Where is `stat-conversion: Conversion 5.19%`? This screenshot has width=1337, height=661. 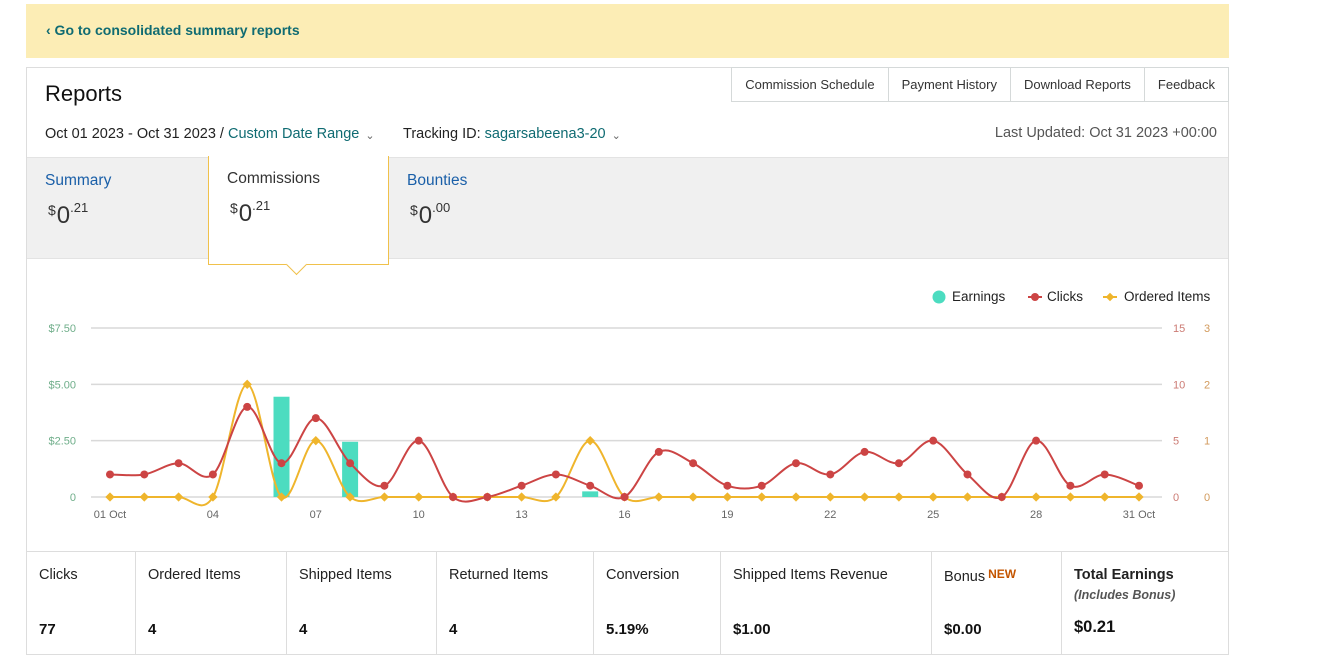 stat-conversion: Conversion 5.19% is located at coordinates (656, 603).